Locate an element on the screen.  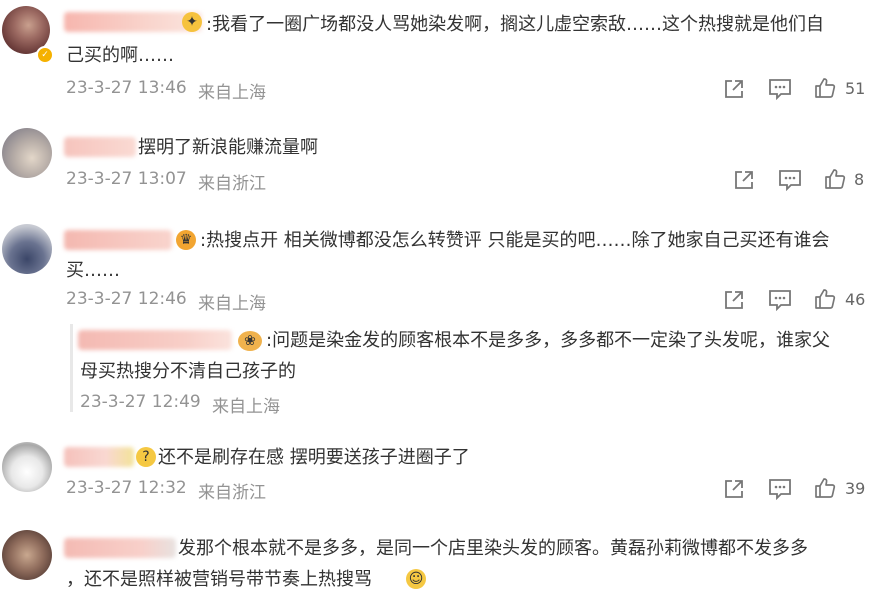
reply-text-cont: 母买热搜分不清自己孩子的 is located at coordinates (188, 371).